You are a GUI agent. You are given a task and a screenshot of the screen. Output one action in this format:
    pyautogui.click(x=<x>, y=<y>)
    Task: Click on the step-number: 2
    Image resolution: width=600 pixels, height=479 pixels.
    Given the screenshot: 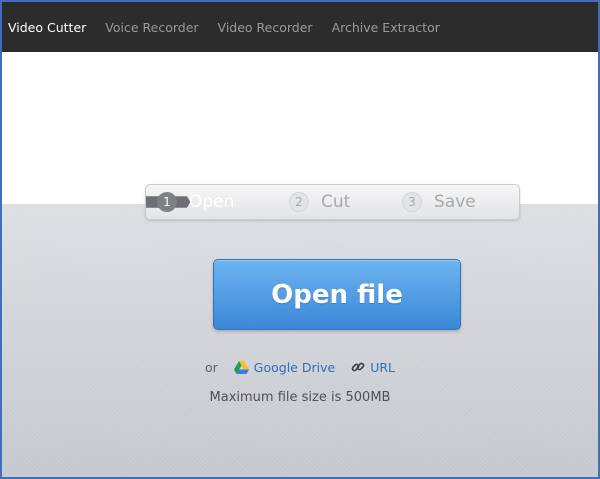 What is the action you would take?
    pyautogui.click(x=299, y=202)
    